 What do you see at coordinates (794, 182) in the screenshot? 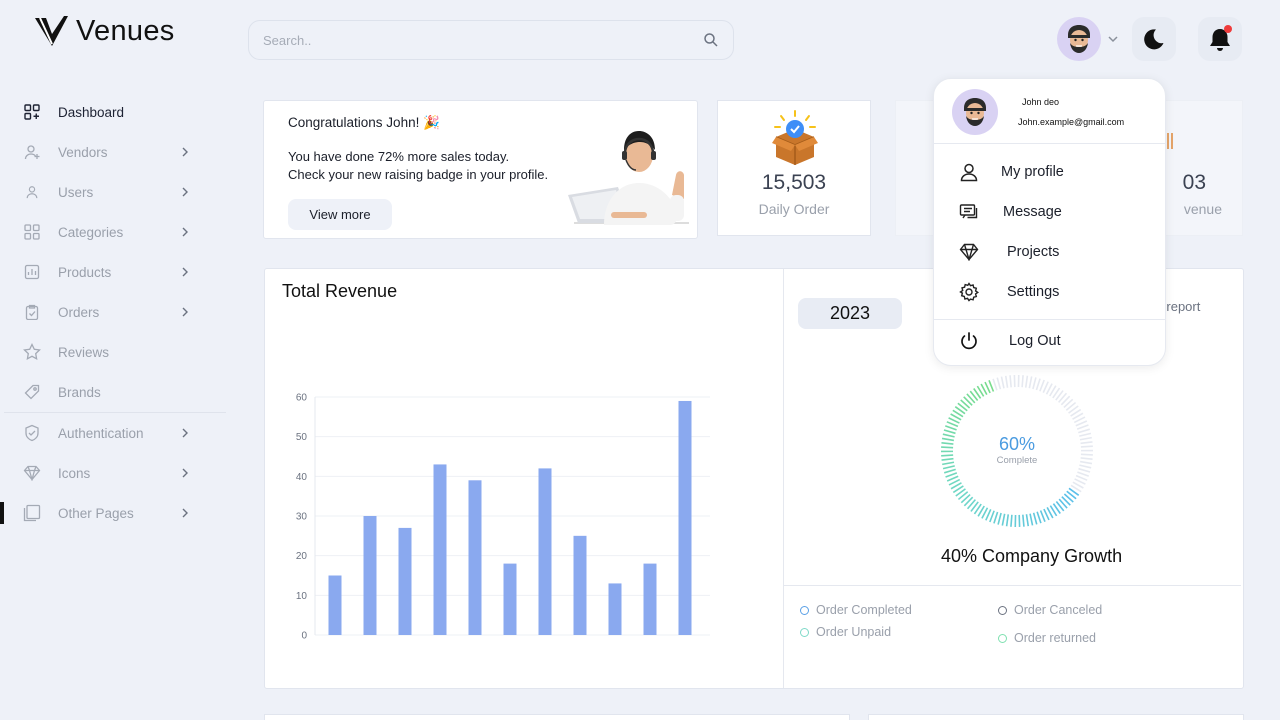
I see `stat-value: 15,503` at bounding box center [794, 182].